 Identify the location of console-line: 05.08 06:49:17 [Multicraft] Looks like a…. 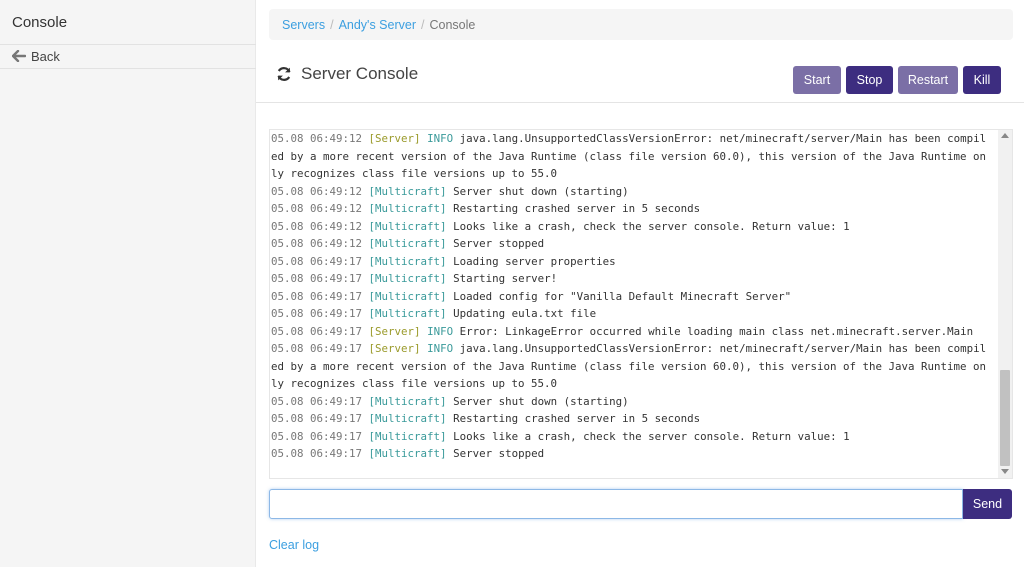
(629, 437).